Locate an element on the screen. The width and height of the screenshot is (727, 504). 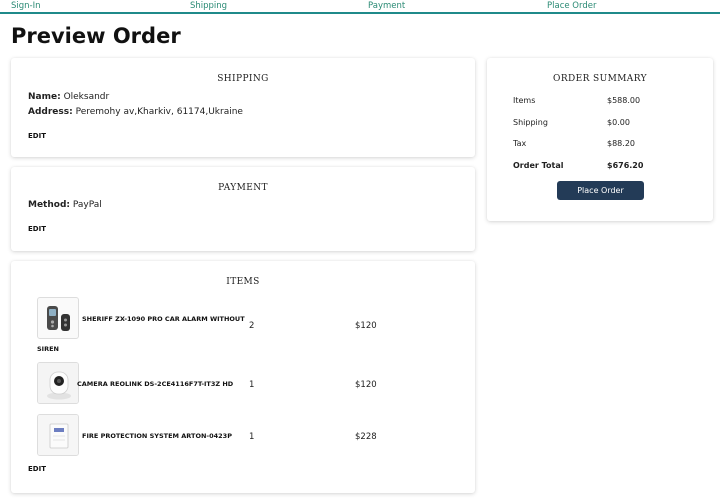
summary-shipping-value: $0.00 is located at coordinates (618, 122).